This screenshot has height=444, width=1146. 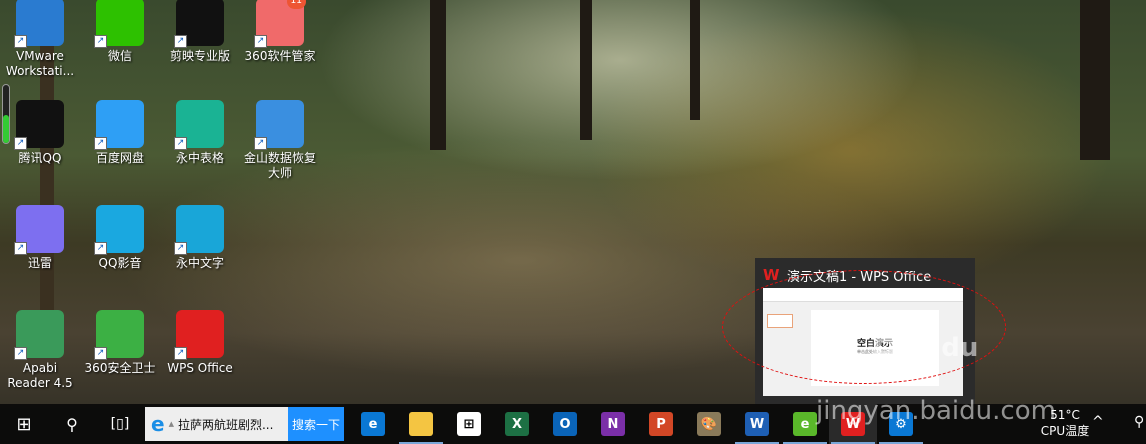 What do you see at coordinates (199, 56) in the screenshot?
I see `desktop-icon-label: 剪映专业版` at bounding box center [199, 56].